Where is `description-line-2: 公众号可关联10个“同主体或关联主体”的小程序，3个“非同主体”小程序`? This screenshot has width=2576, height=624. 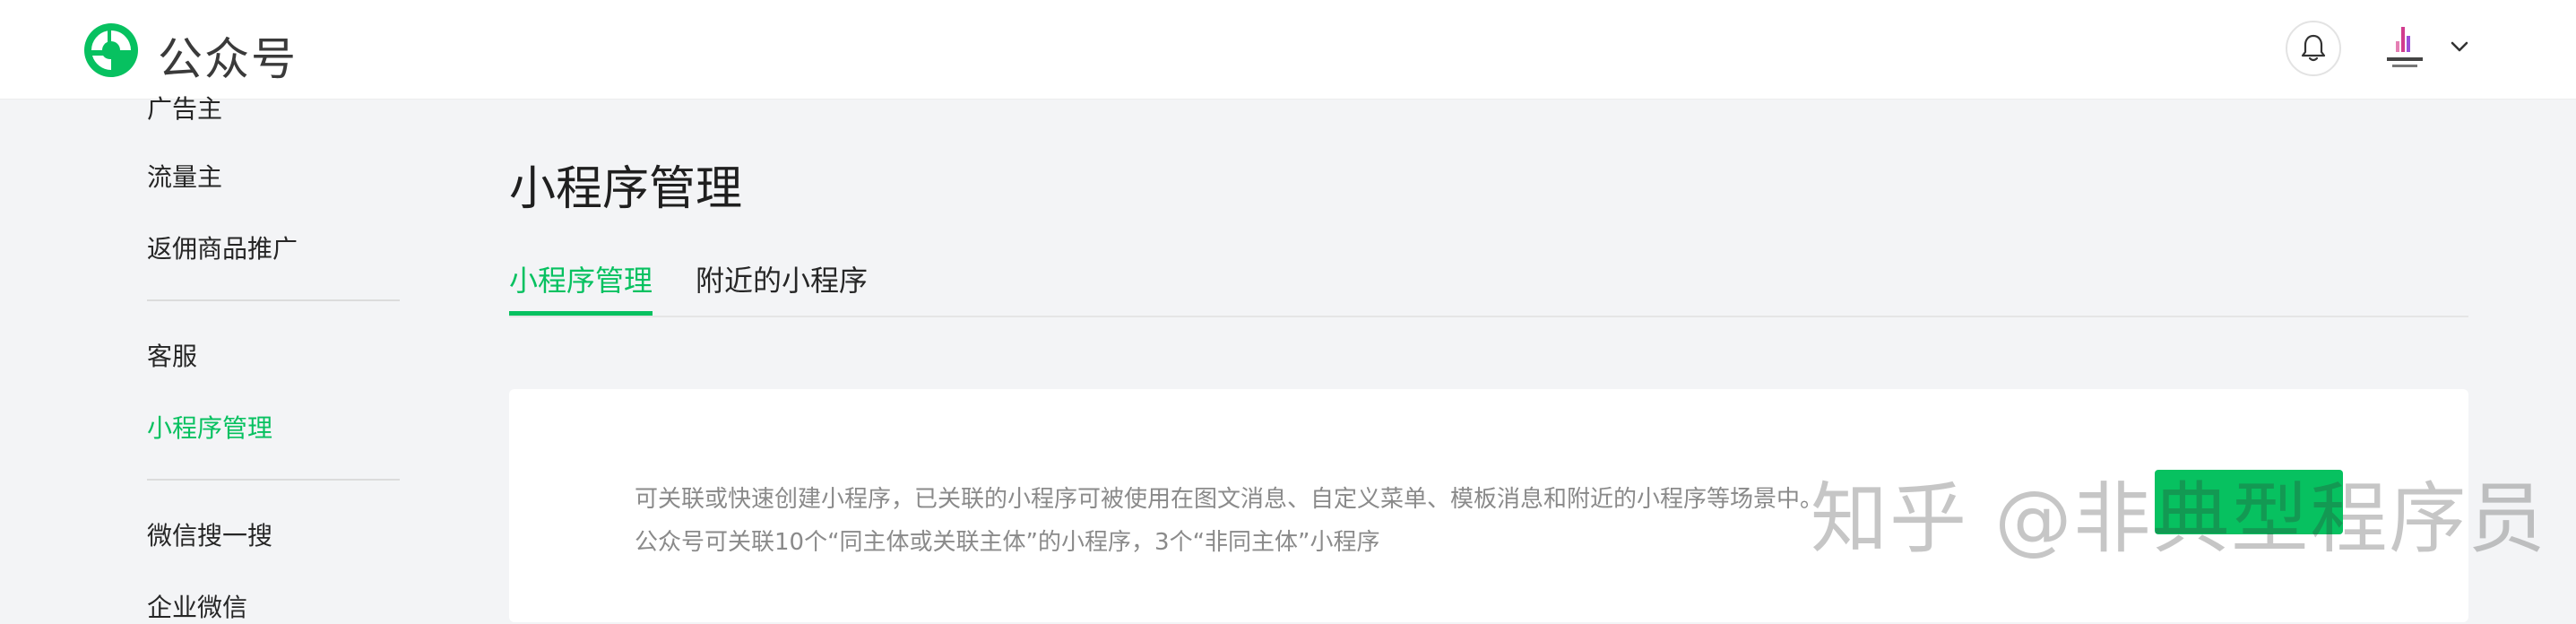 description-line-2: 公众号可关联10个“同主体或关联主体”的小程序，3个“非同主体”小程序 is located at coordinates (1007, 542).